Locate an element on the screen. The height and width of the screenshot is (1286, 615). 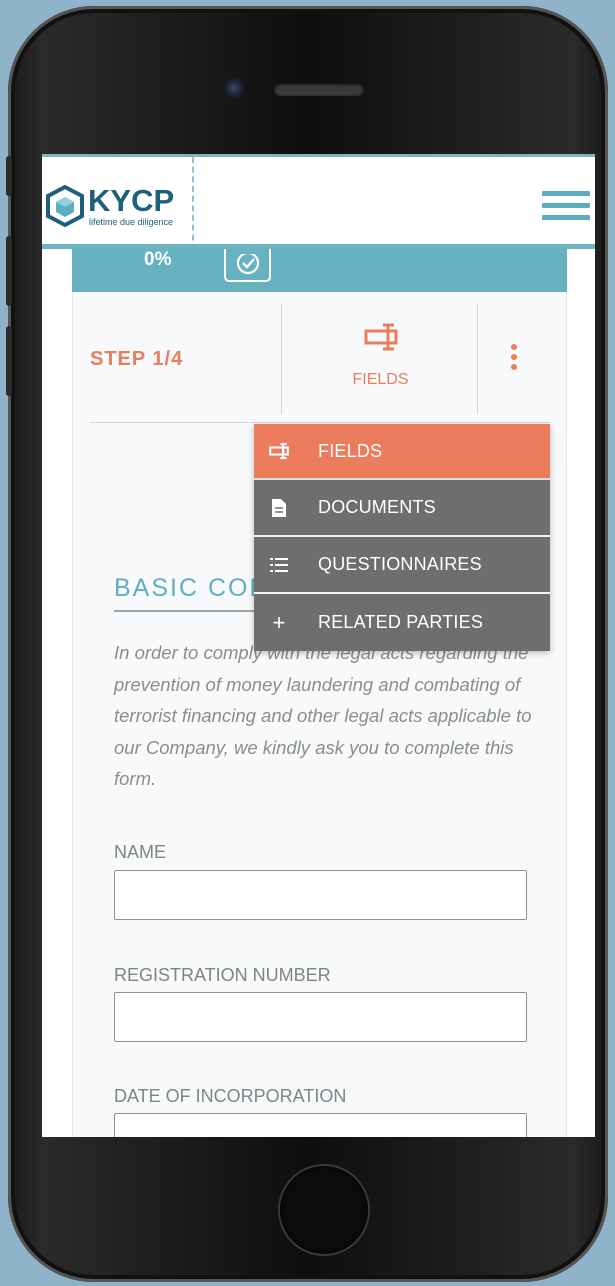
kycp-logo: KYCP lifetime due diligence is located at coordinates (116, 206).